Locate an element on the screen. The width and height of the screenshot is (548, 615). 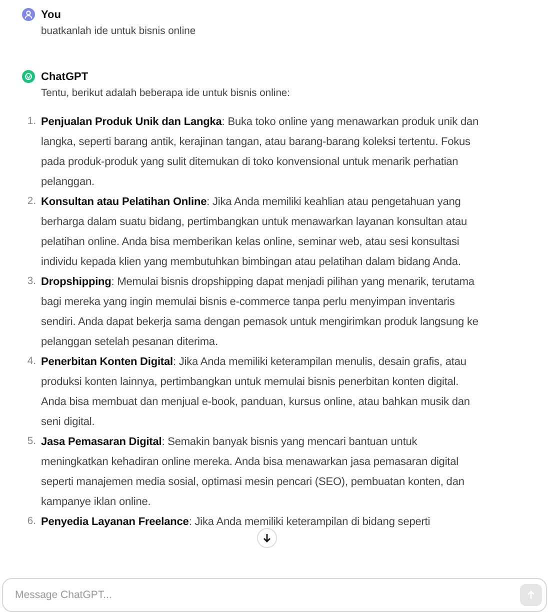
list-item-text: Dropshipping: Memulai bisnis dropshipping dapat menjadi pilihan yang menarik, terutama bagi mereka yang ingin memulai bisnis e-commerce tanpa perlu menyimpan inventaris sendiri. Anda dapat bekerja sama dengan pemasok untuk mengirimkan produk langsung ke pelanggan setelah pesanan diterima. is located at coordinates (260, 312).